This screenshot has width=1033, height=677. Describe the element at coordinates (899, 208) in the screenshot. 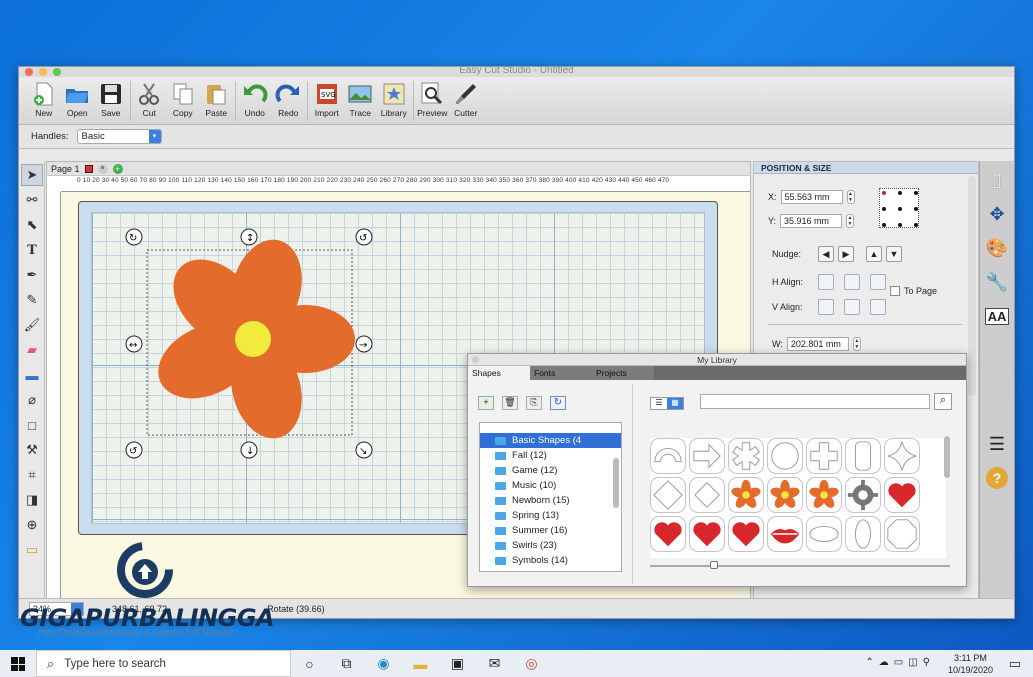

I see `reference-point-grid` at that location.